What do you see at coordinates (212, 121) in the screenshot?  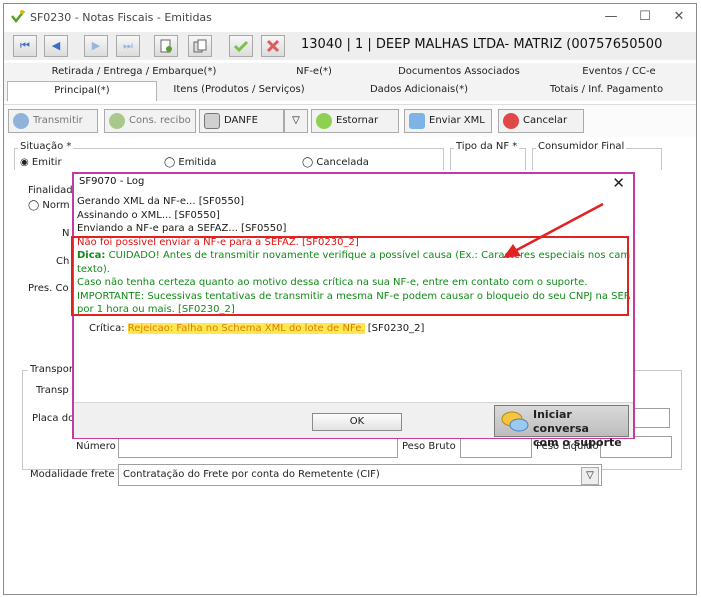 I see `printer-icon` at bounding box center [212, 121].